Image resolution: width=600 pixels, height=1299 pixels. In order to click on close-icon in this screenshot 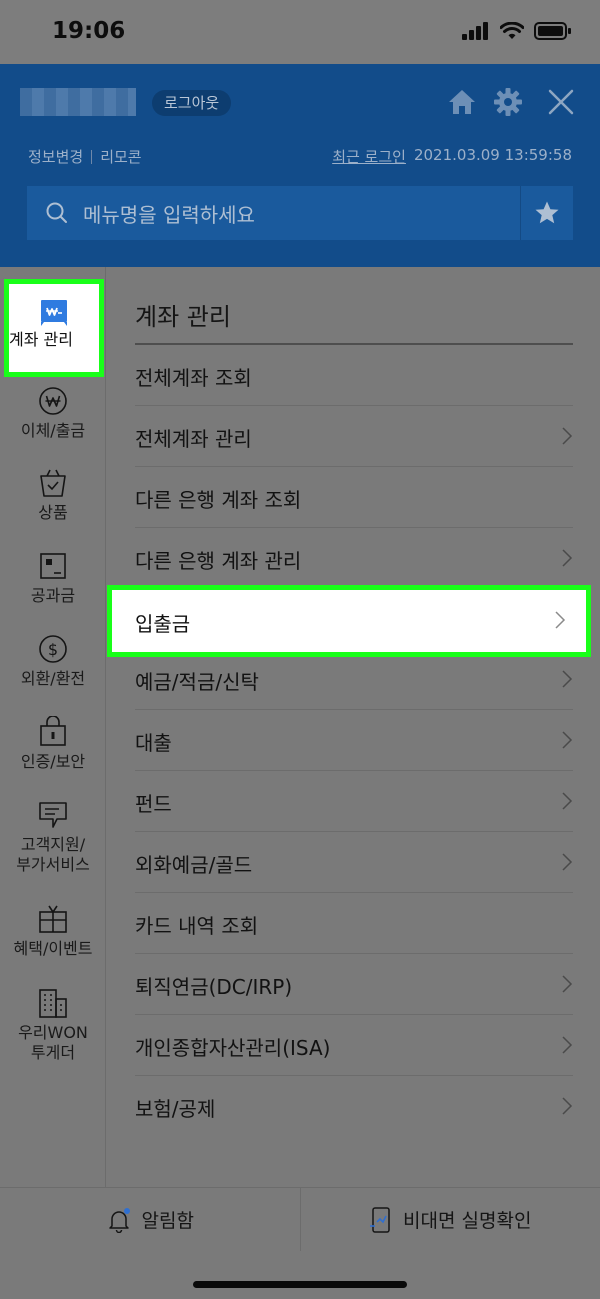, I will do `click(561, 102)`.